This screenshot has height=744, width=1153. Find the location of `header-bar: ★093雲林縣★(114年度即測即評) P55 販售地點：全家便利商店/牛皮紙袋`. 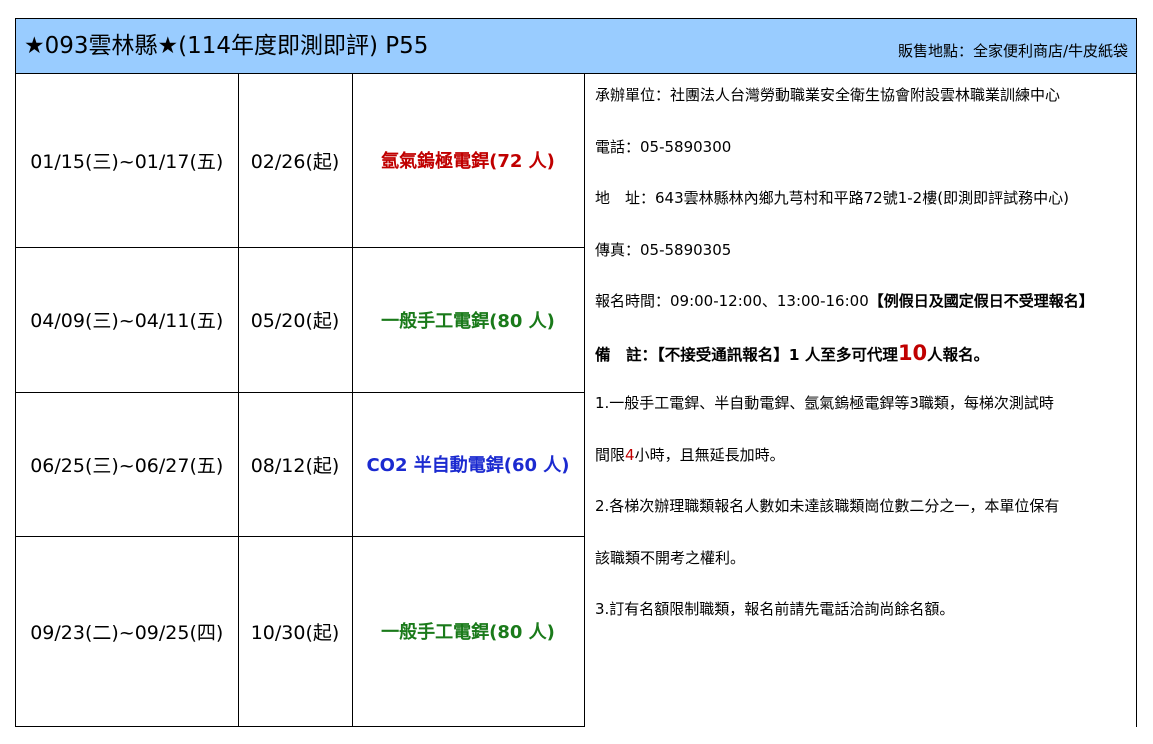

header-bar: ★093雲林縣★(114年度即測即評) P55 販售地點：全家便利商店/牛皮紙袋 is located at coordinates (576, 46).